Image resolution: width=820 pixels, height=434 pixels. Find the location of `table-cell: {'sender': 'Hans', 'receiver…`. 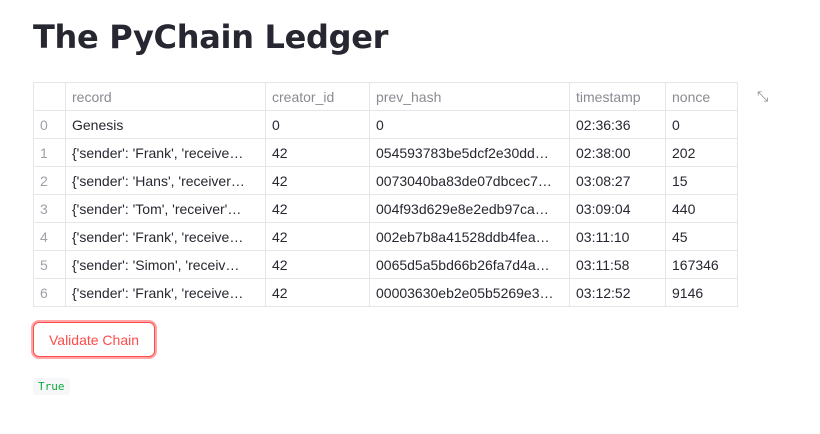

table-cell: {'sender': 'Hans', 'receiver… is located at coordinates (165, 180).